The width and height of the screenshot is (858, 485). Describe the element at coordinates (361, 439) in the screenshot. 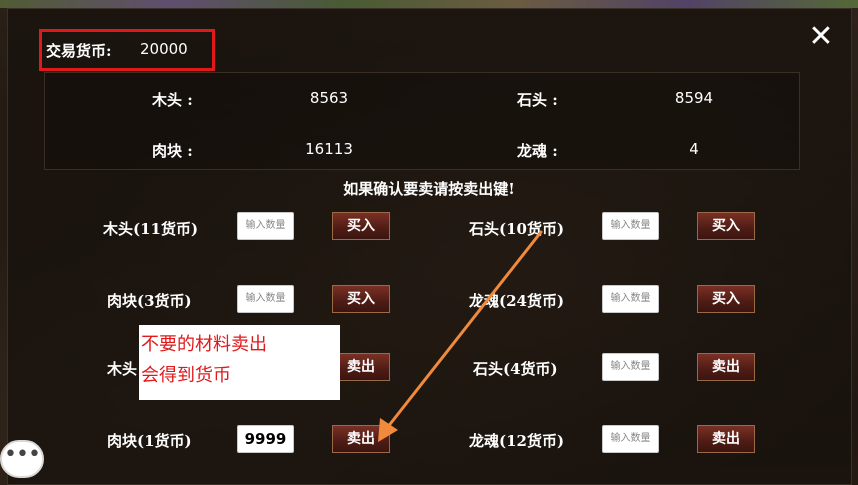

I see `sell-meat-button: 卖出` at that location.